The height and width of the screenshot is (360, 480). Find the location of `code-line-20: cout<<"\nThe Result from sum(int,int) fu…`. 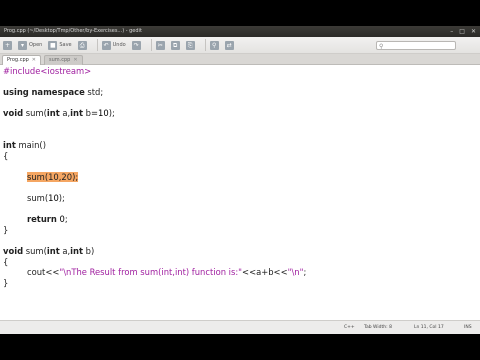

code-line-20: cout<<"\nThe Result from sum(int,int) fu… is located at coordinates (167, 272).